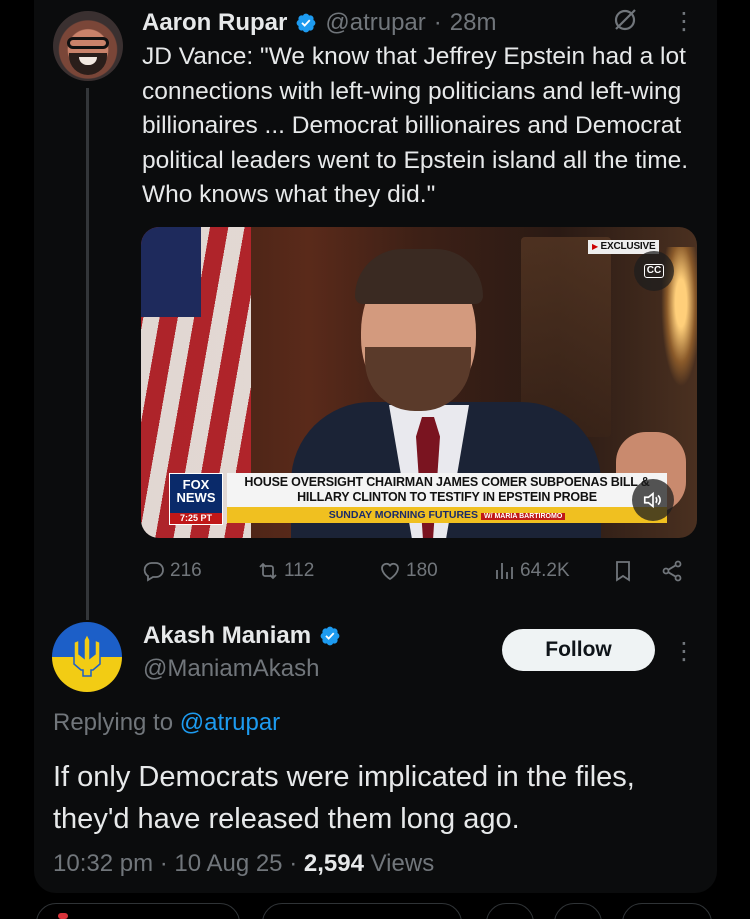 This screenshot has height=919, width=750. I want to click on exclusive-label: EXCLUSIVE, so click(628, 246).